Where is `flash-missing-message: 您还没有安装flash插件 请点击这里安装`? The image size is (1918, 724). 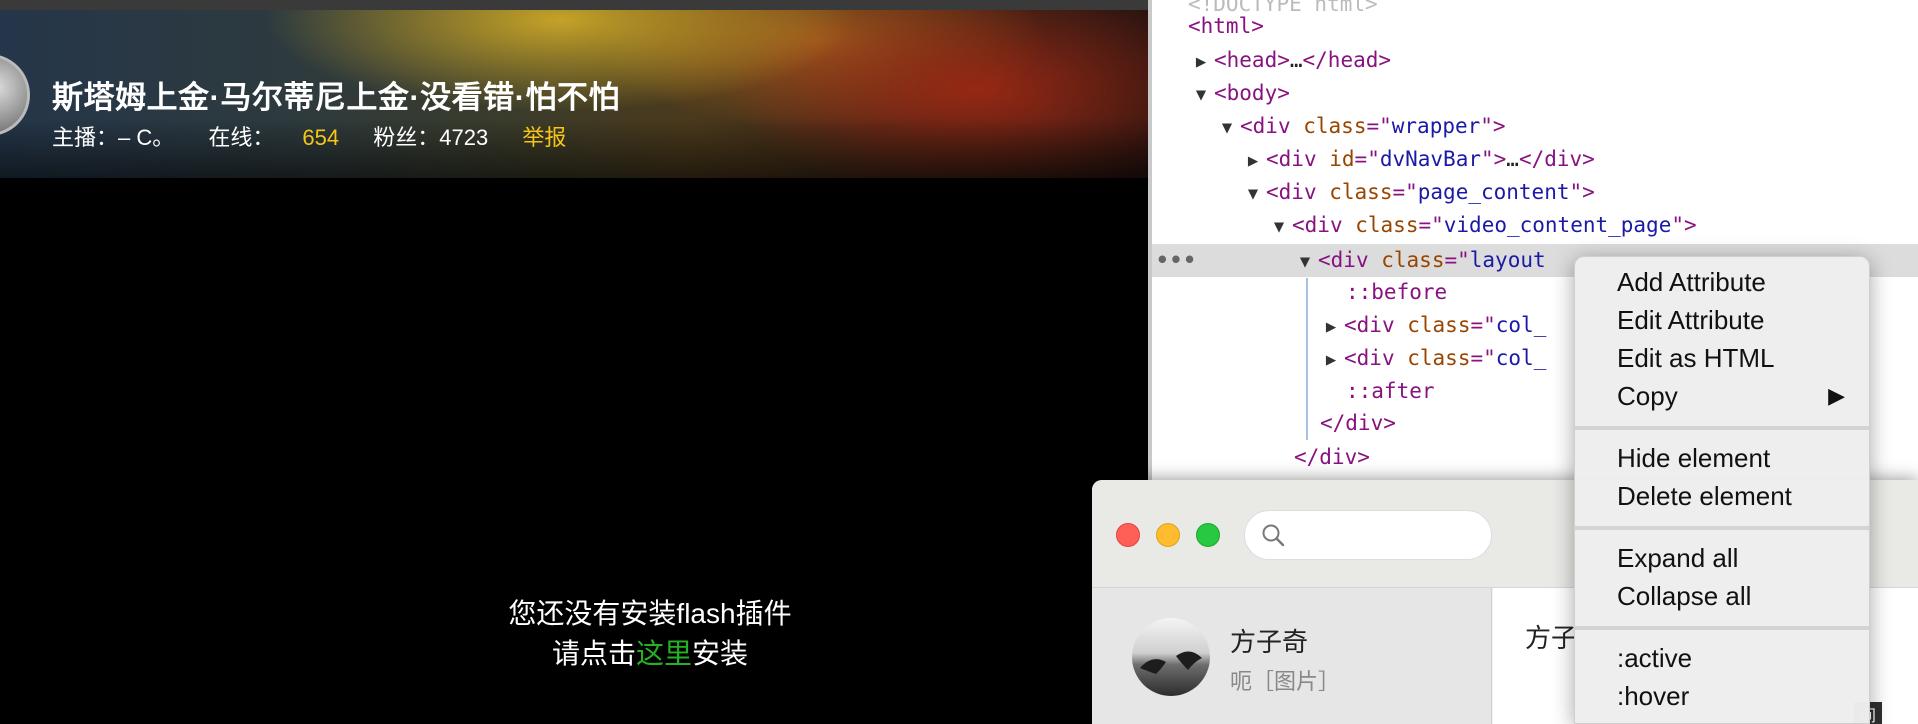
flash-missing-message: 您还没有安装flash插件 请点击这里安装 is located at coordinates (650, 634).